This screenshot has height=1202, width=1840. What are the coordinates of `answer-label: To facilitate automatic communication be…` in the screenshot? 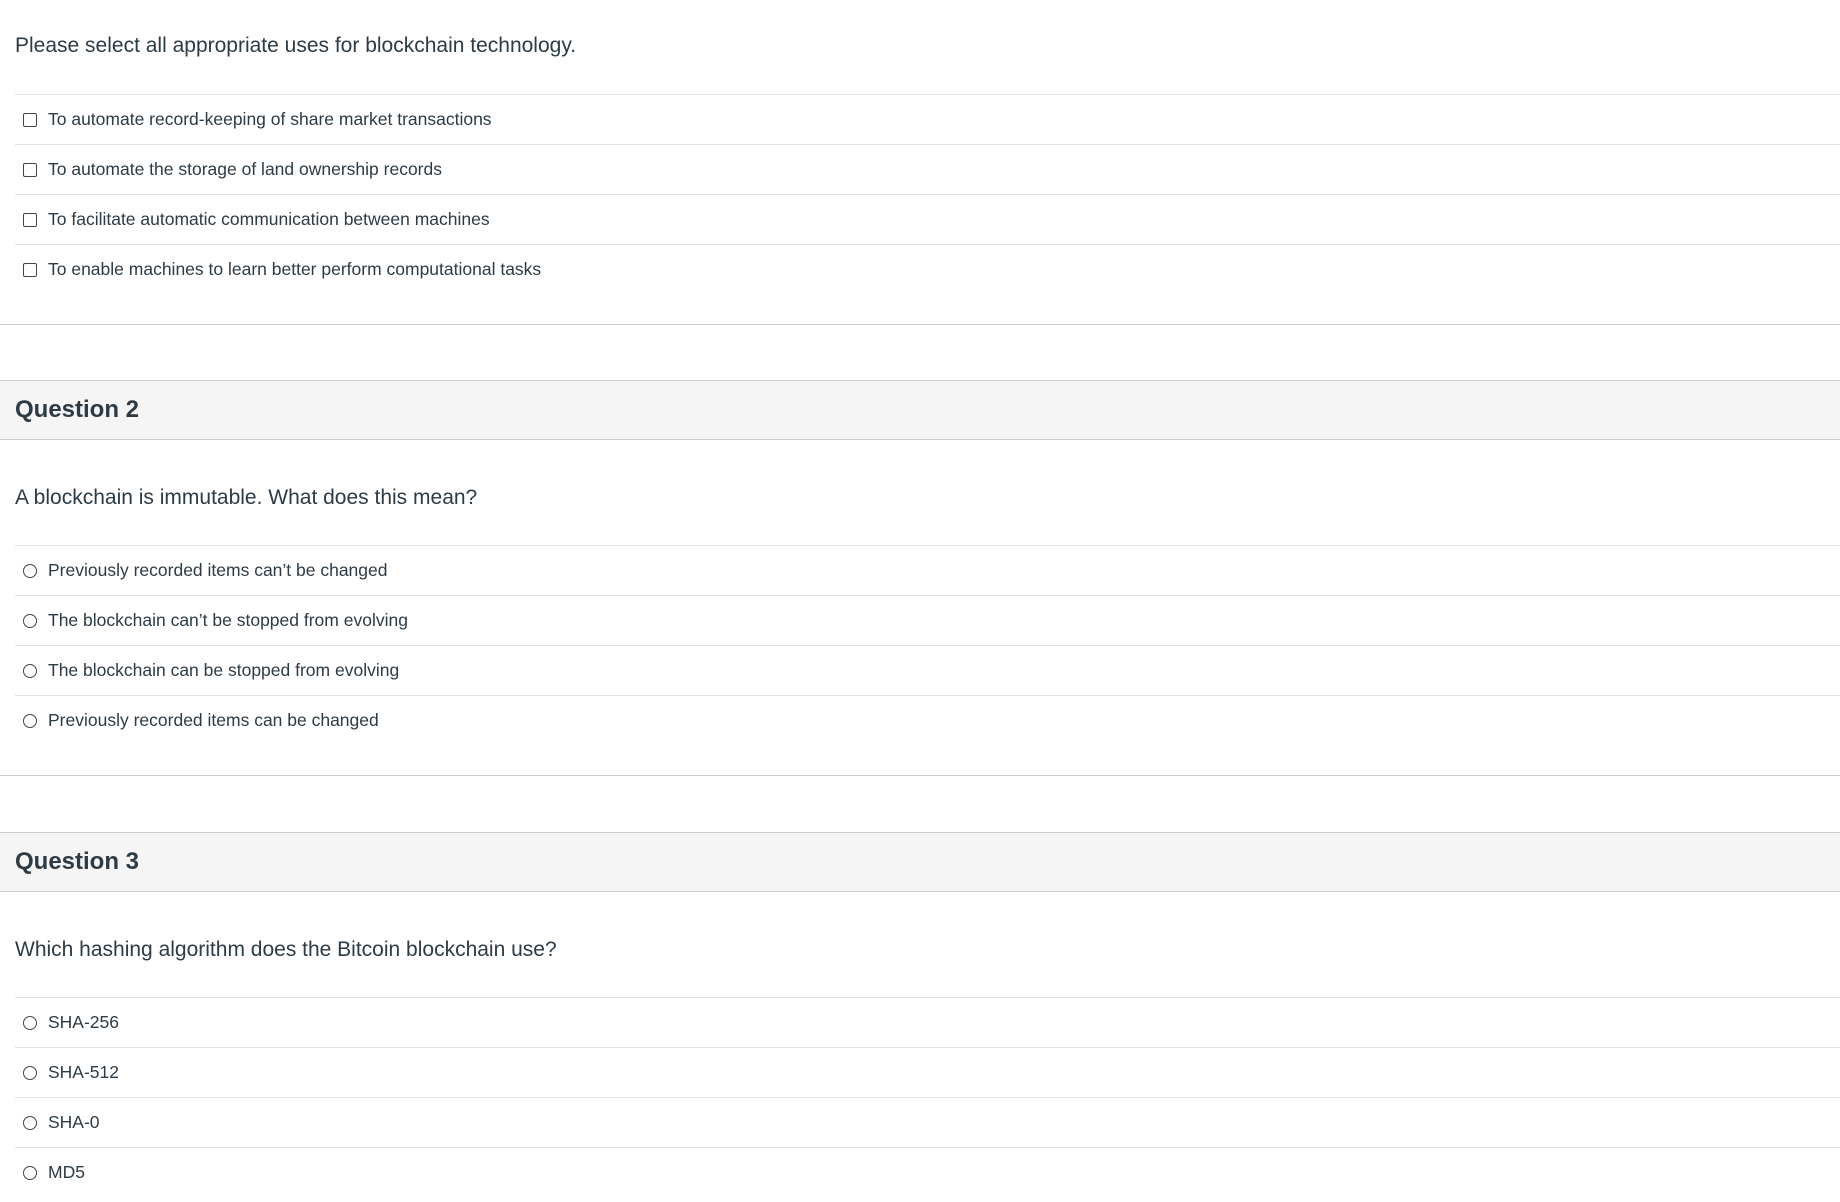 It's located at (269, 219).